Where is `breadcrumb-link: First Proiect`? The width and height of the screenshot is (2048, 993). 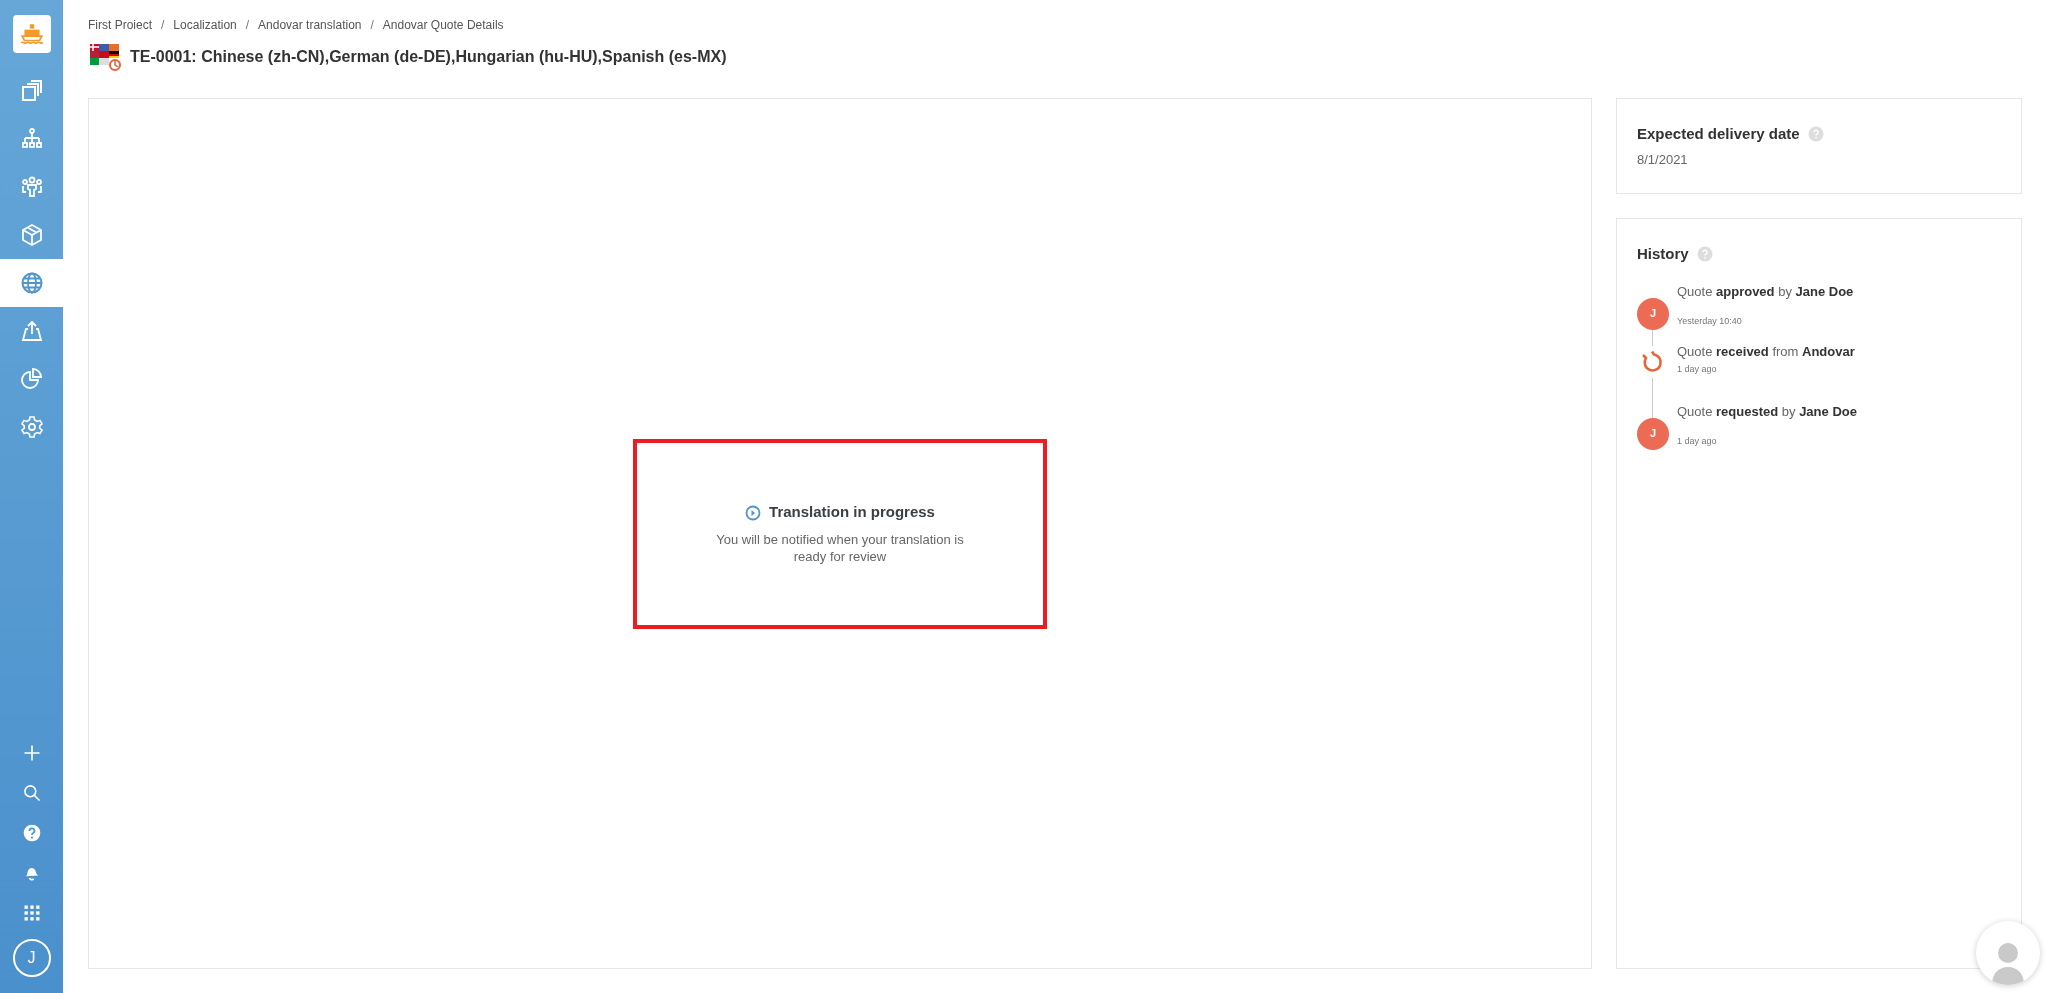
breadcrumb-link: First Proiect is located at coordinates (120, 25).